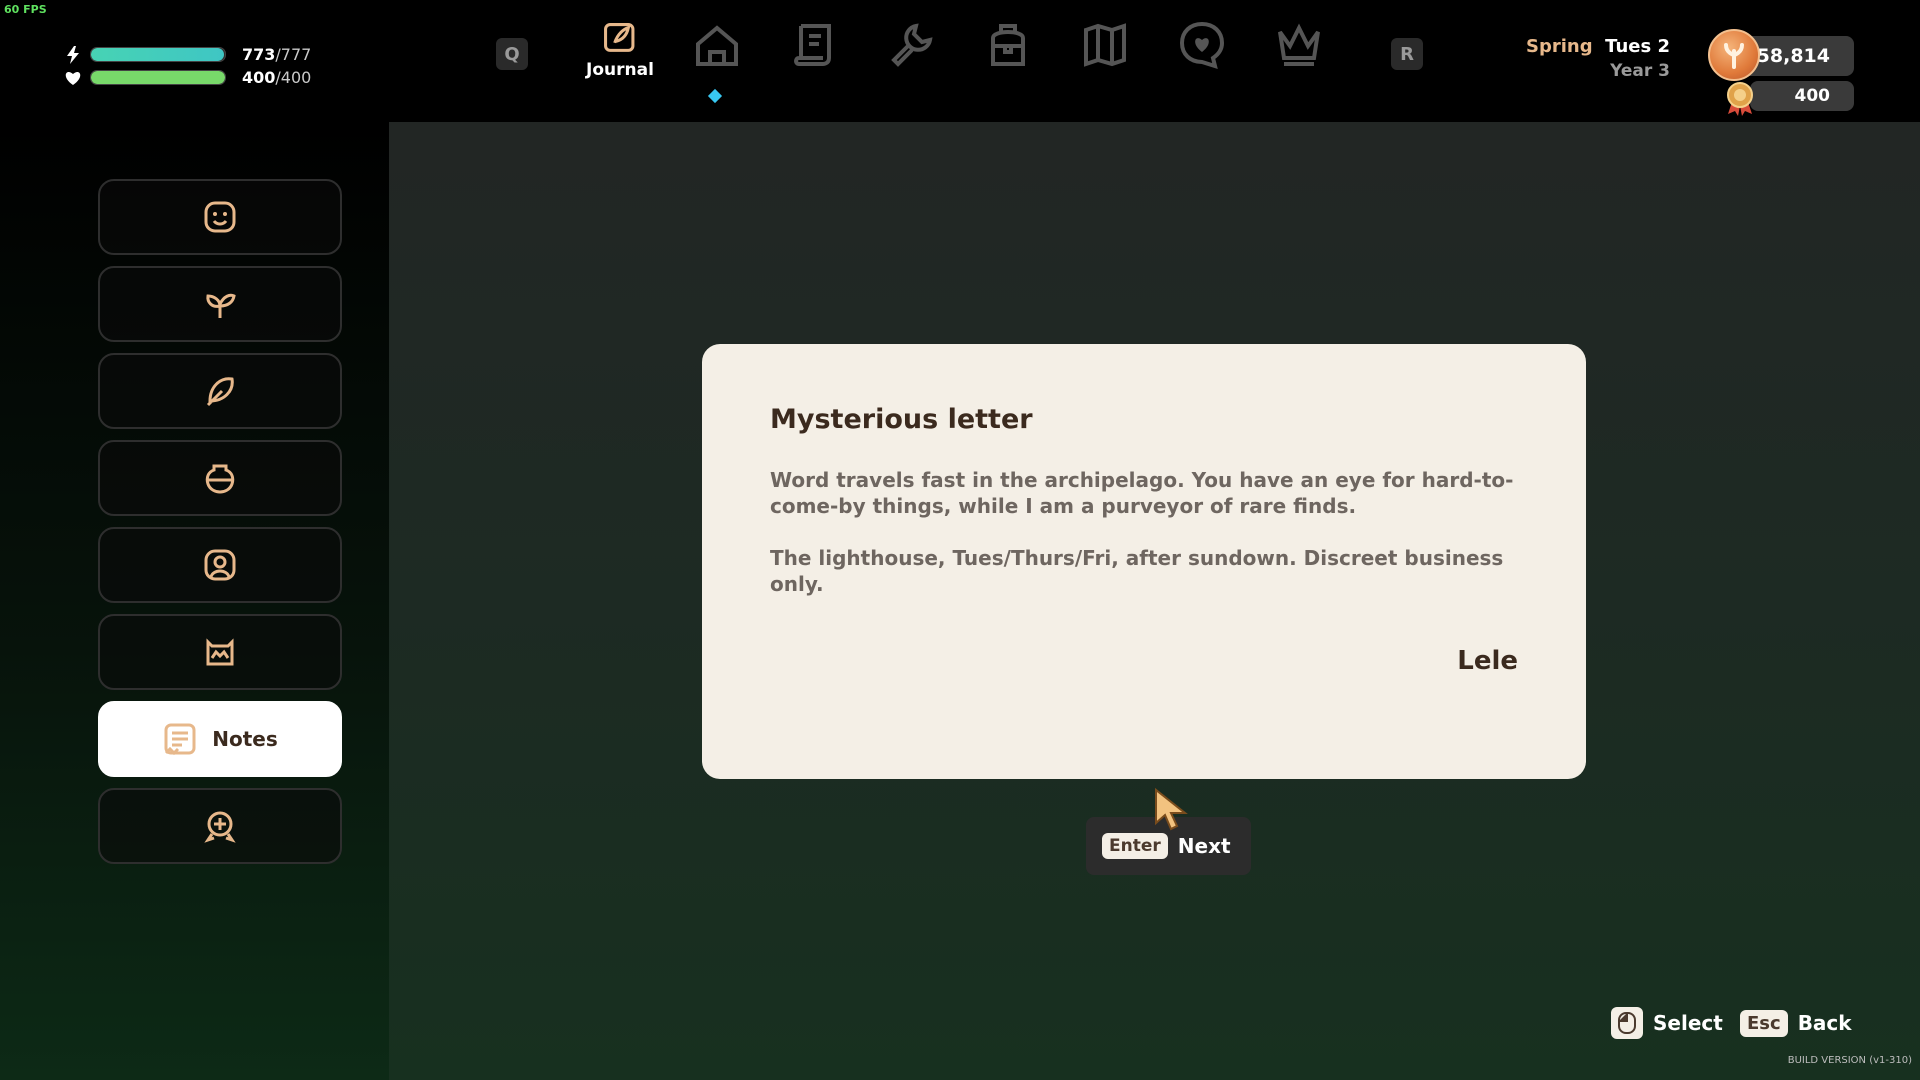 The height and width of the screenshot is (1080, 1920). I want to click on tab-journal-label: Journal, so click(620, 70).